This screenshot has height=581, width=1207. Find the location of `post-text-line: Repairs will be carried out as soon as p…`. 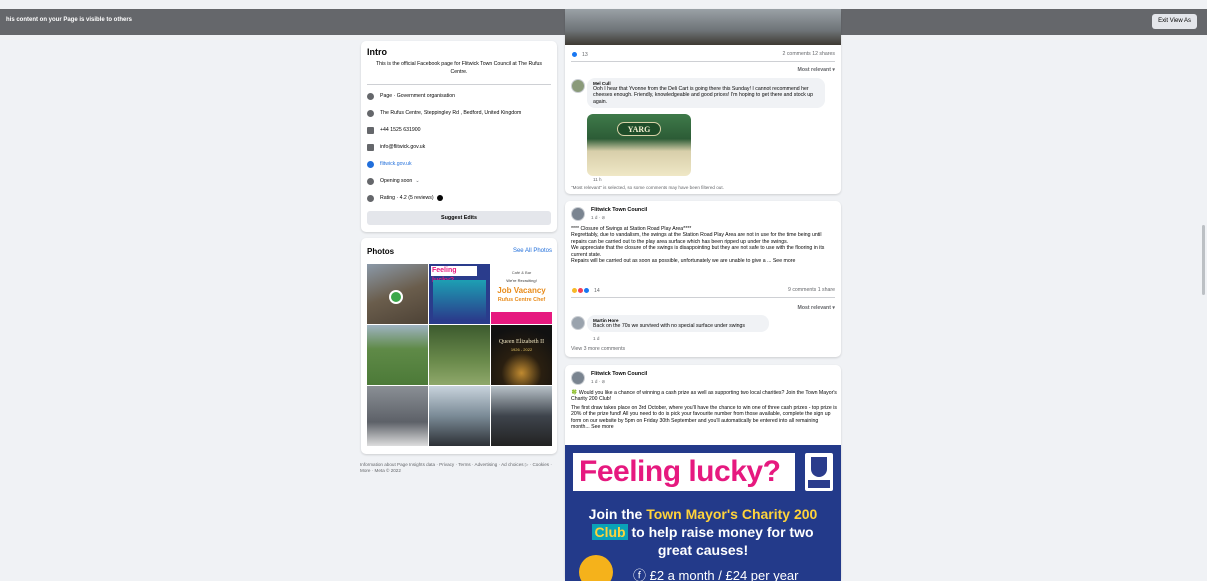

post-text-line: Repairs will be carried out as soon as p… is located at coordinates (704, 261).